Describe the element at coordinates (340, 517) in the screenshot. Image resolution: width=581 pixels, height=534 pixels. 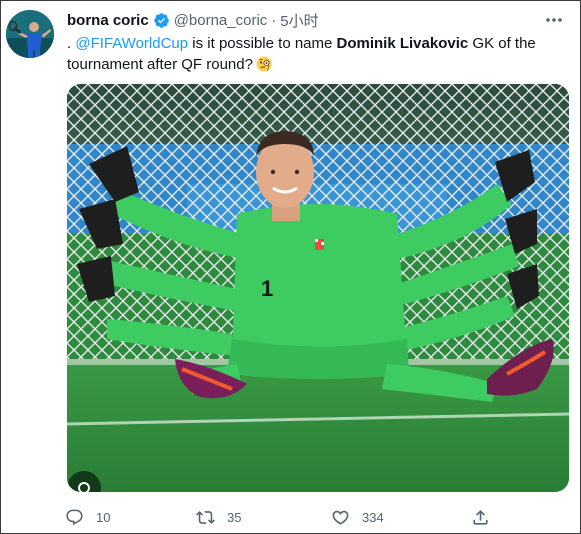
I see `heart-icon` at that location.